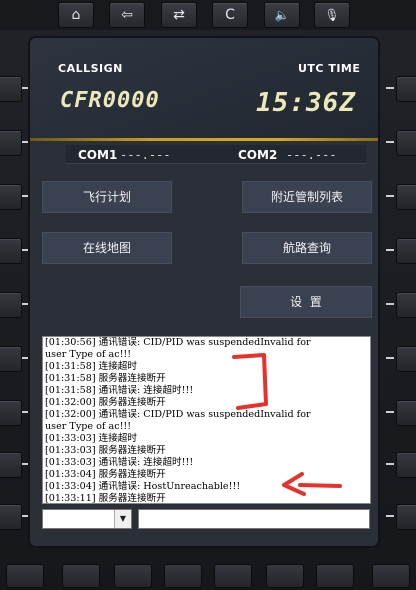 The image size is (416, 590). Describe the element at coordinates (105, 498) in the screenshot. I see `log-line: [01:33:11] 服务器连接断开` at that location.